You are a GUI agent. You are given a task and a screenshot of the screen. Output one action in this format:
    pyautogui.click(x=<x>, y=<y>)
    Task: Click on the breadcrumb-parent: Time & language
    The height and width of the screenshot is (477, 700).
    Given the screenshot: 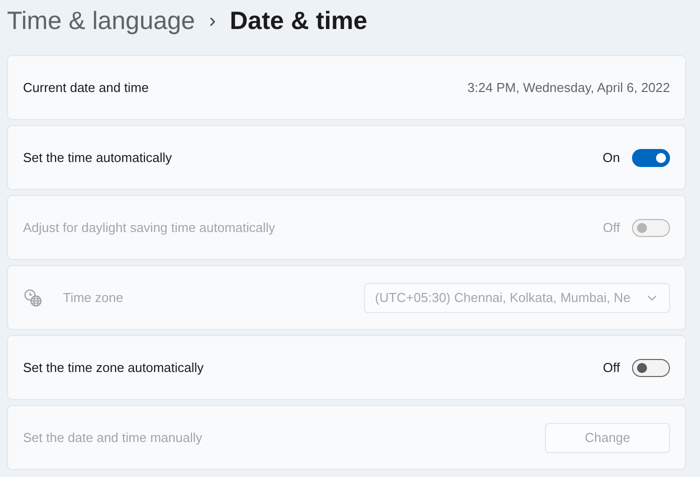 What is the action you would take?
    pyautogui.click(x=101, y=21)
    